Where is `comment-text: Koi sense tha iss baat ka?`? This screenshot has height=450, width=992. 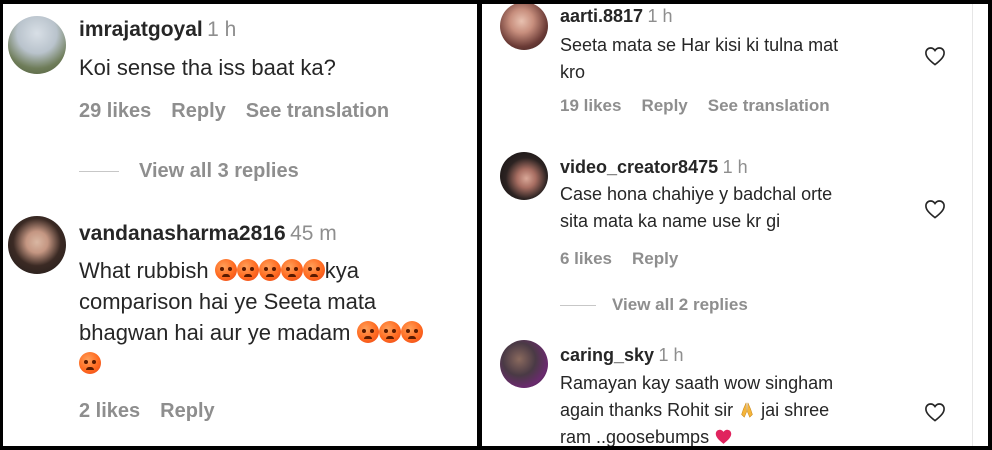
comment-text: Koi sense tha iss baat ka? is located at coordinates (207, 67).